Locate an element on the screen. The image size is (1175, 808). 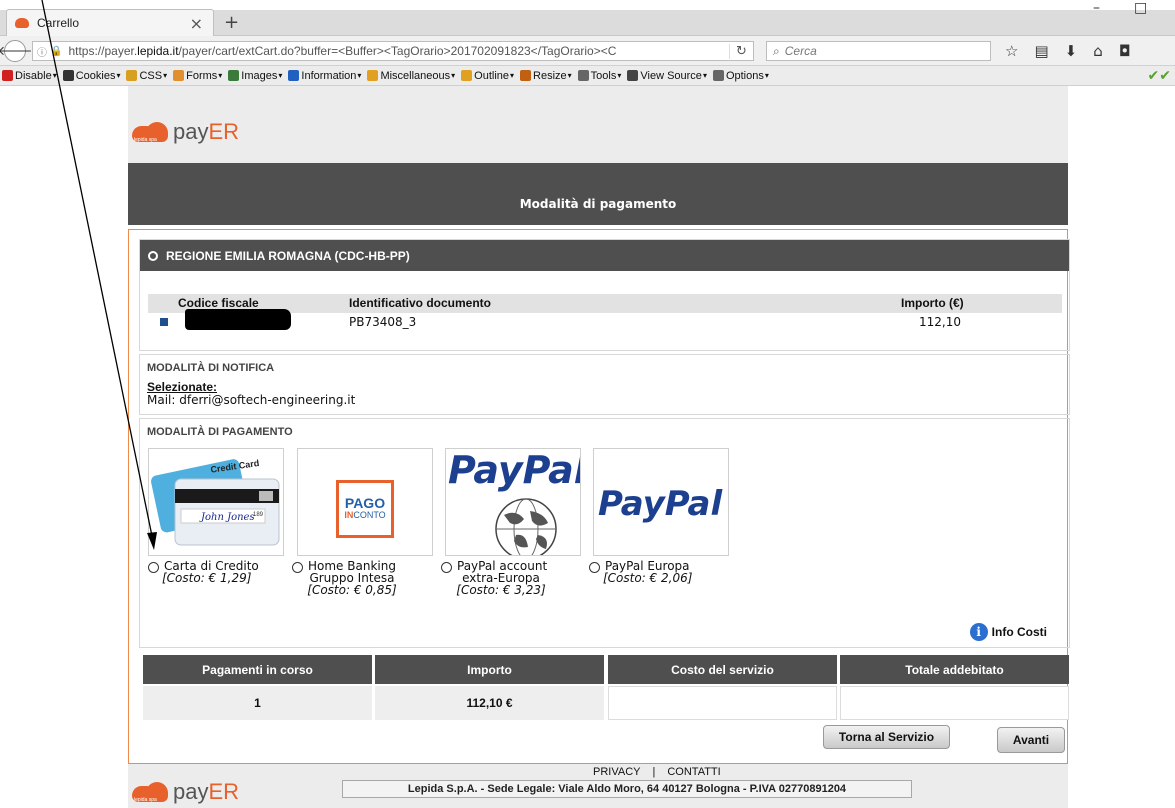
footer-payer-logo: lepida spa payER is located at coordinates (186, 791).